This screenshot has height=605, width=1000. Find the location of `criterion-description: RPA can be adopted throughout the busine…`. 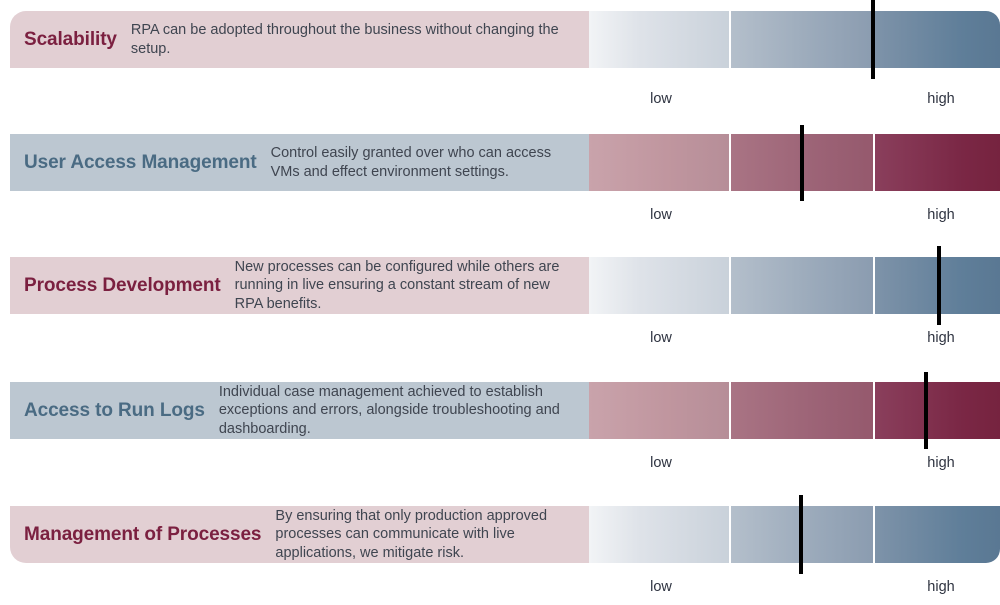

criterion-description: RPA can be adopted throughout the busine… is located at coordinates (344, 39).